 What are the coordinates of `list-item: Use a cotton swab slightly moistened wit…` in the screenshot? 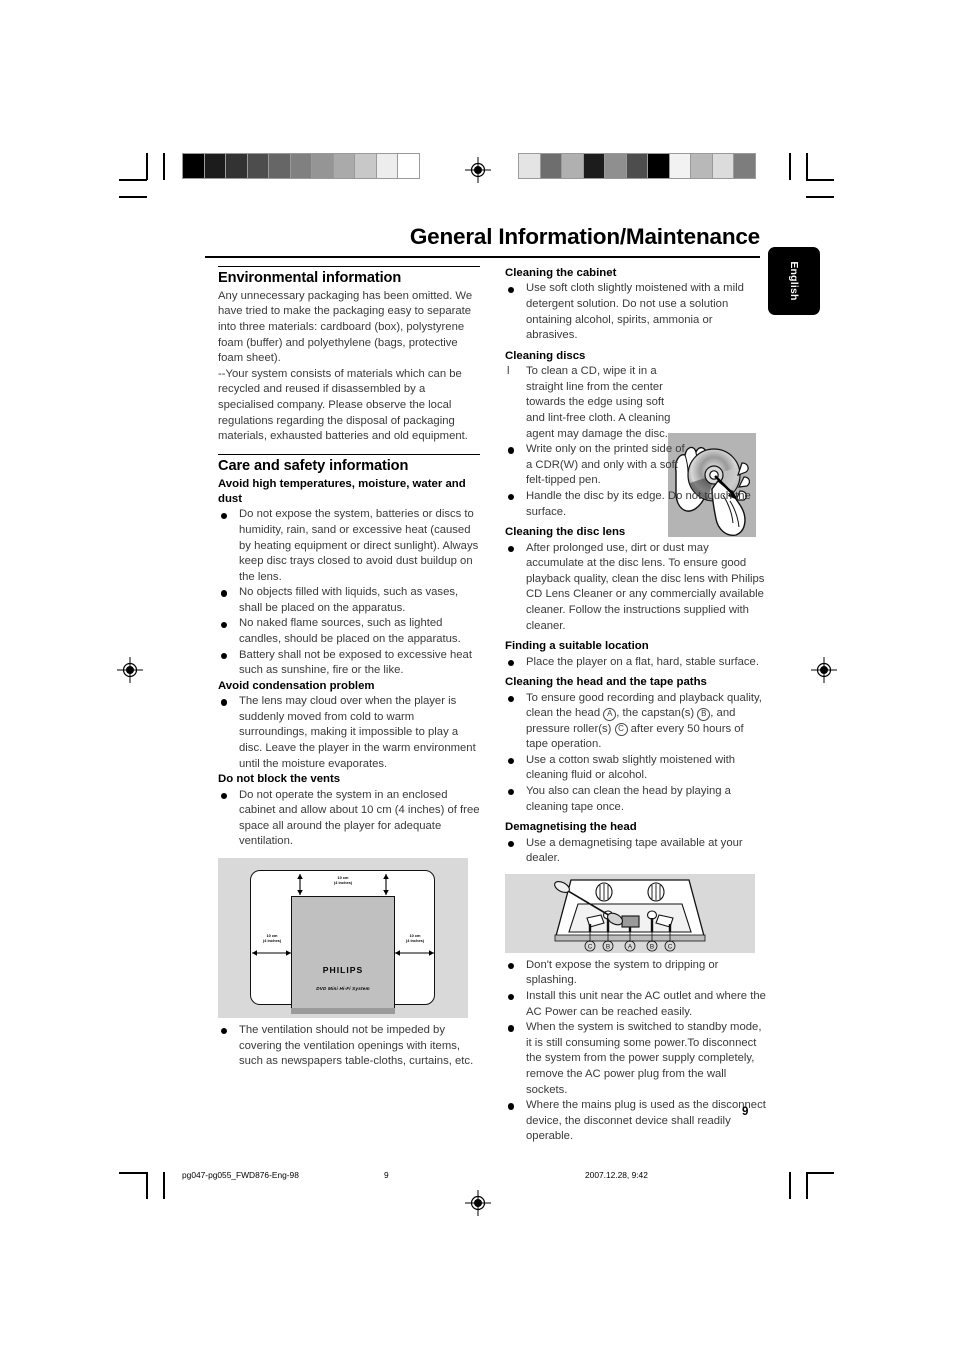 It's located at (636, 768).